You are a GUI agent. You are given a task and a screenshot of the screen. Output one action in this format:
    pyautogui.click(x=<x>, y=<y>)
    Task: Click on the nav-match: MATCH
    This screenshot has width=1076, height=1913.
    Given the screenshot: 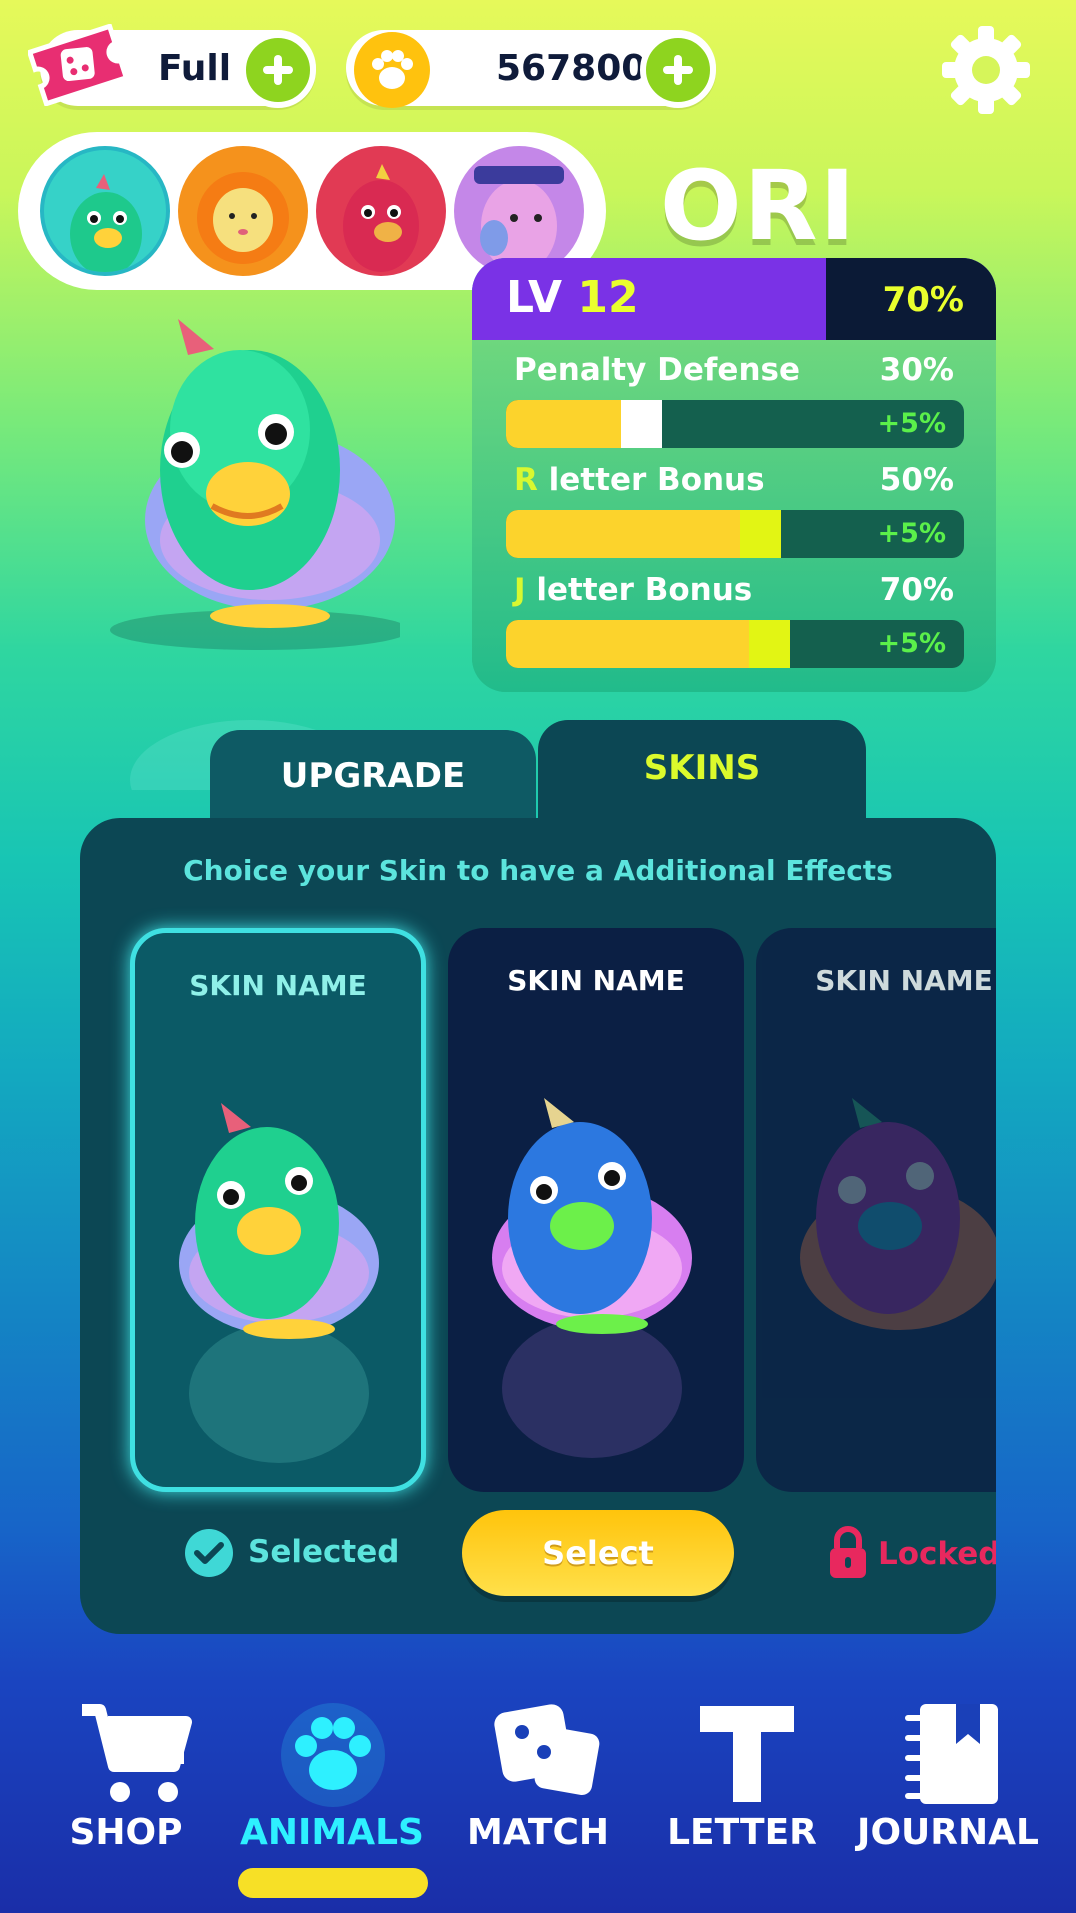 What is the action you would take?
    pyautogui.click(x=538, y=1800)
    